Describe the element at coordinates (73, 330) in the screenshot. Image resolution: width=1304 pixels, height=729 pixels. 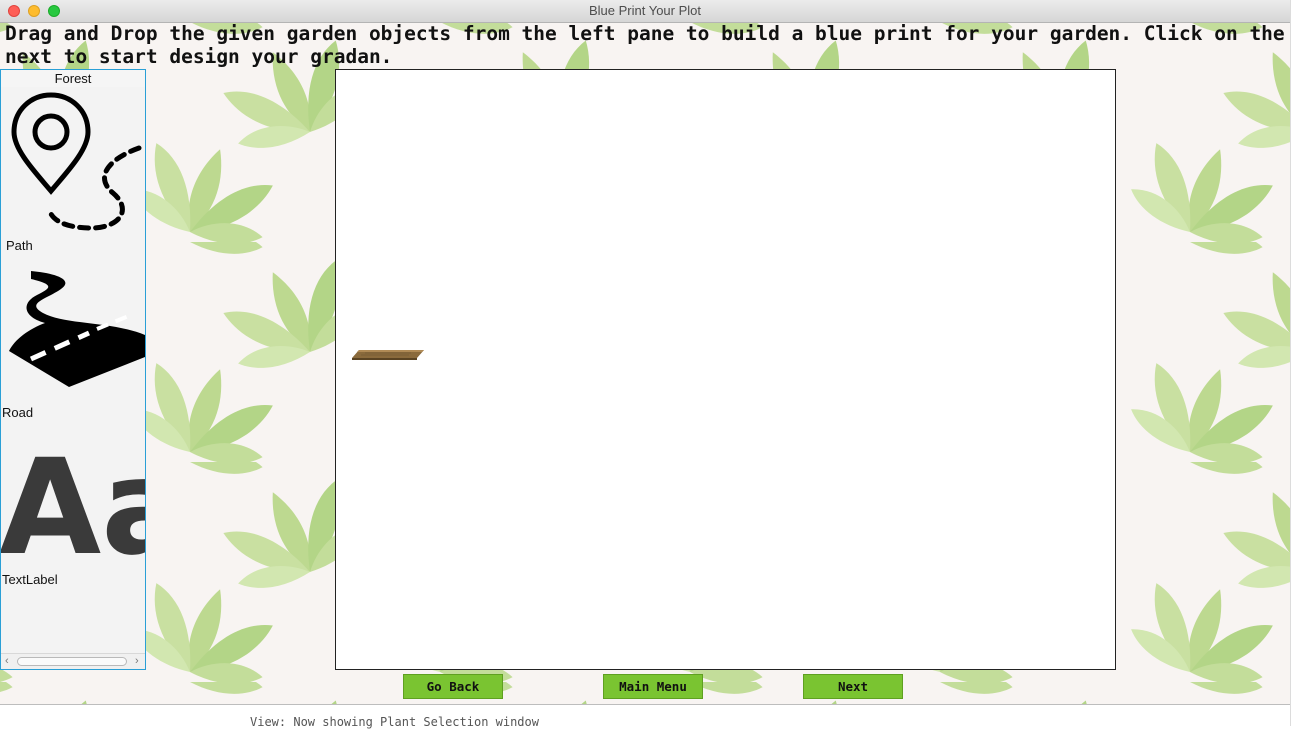
I see `curved-road-icon` at that location.